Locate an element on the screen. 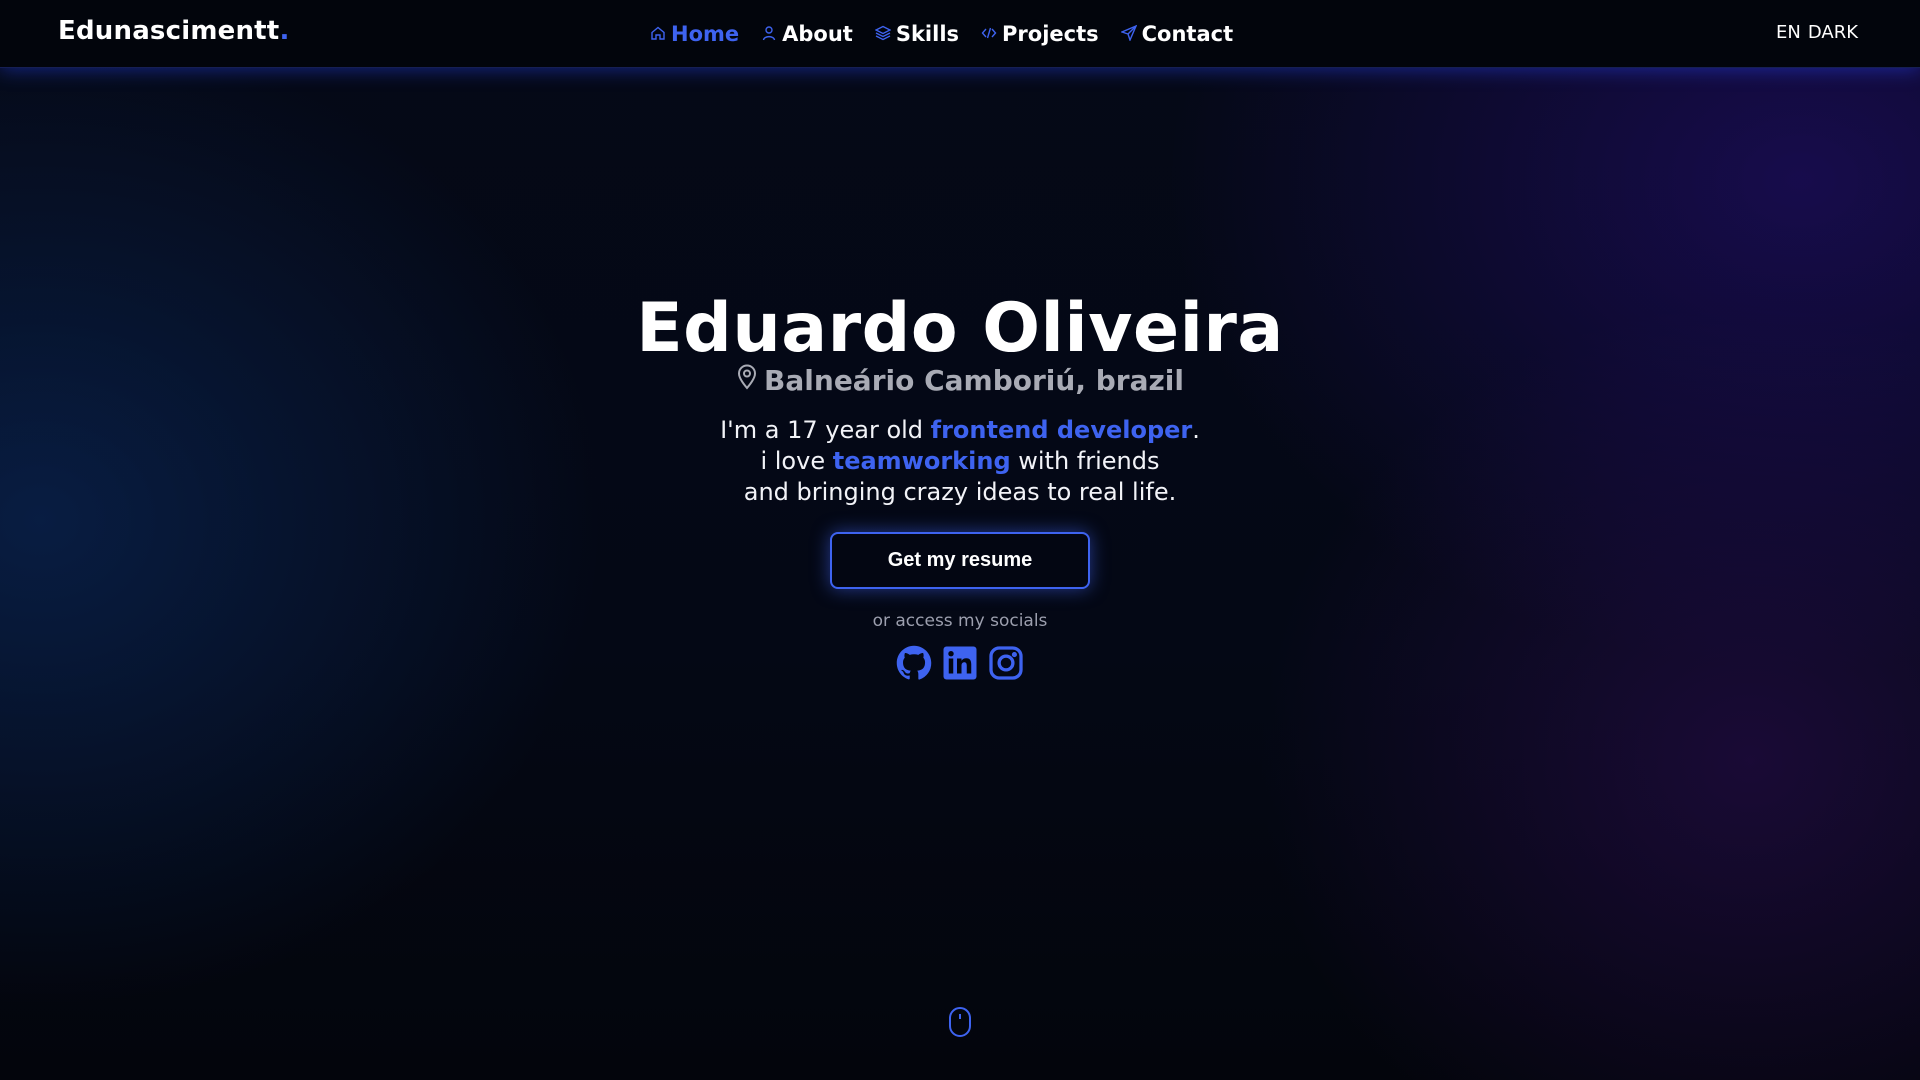 This screenshot has height=1080, width=1920. nav-contact-label: Contact is located at coordinates (1187, 34).